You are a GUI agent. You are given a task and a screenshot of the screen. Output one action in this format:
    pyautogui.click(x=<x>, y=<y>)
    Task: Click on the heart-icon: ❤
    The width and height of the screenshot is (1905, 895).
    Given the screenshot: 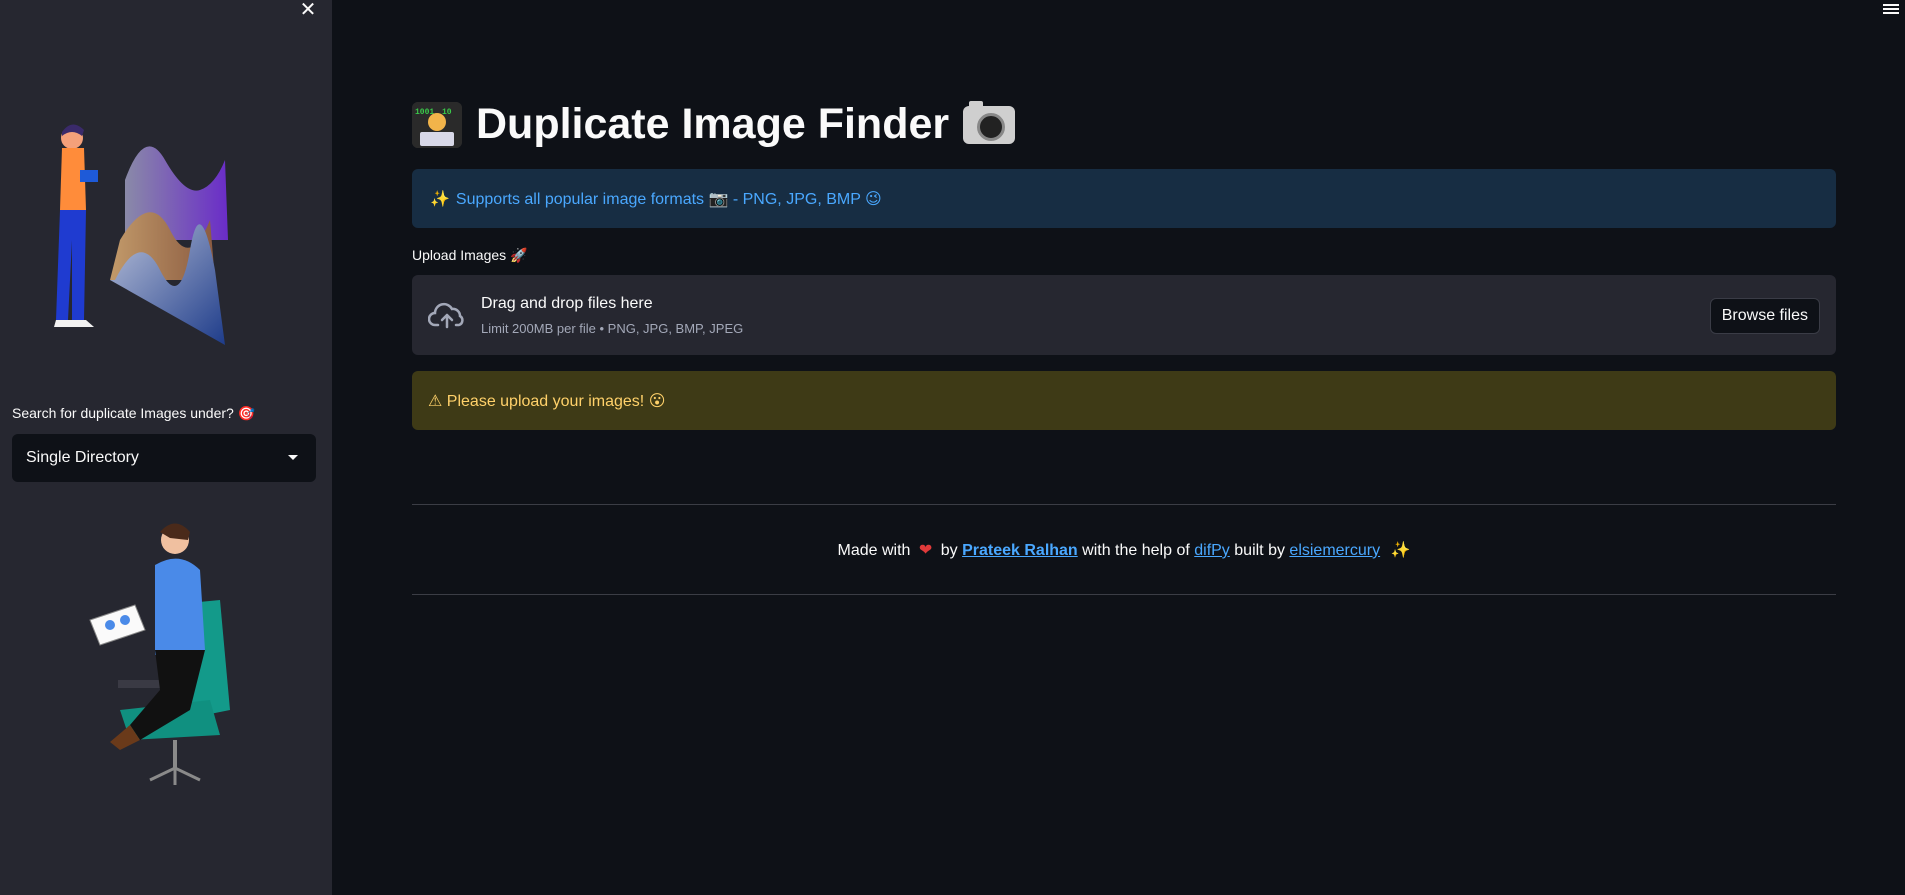 What is the action you would take?
    pyautogui.click(x=925, y=550)
    